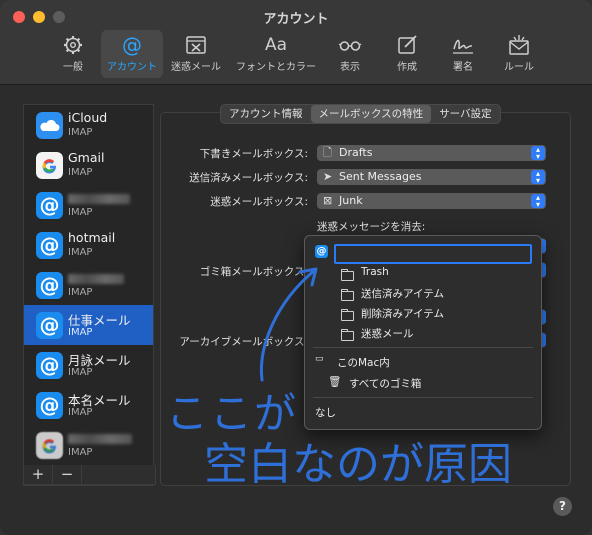  Describe the element at coordinates (88, 117) in the screenshot. I see `account-name: iCloud` at that location.